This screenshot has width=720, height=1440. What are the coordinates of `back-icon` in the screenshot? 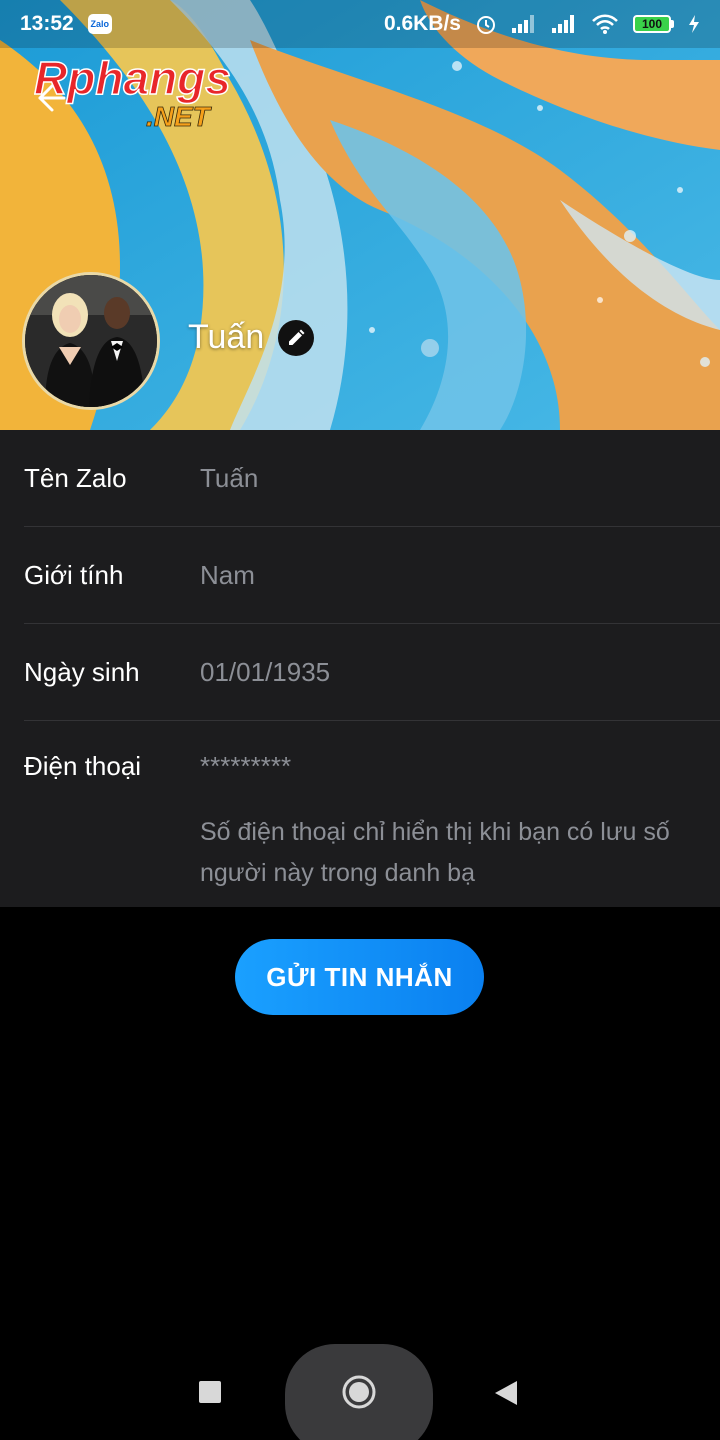 It's located at (506, 1393).